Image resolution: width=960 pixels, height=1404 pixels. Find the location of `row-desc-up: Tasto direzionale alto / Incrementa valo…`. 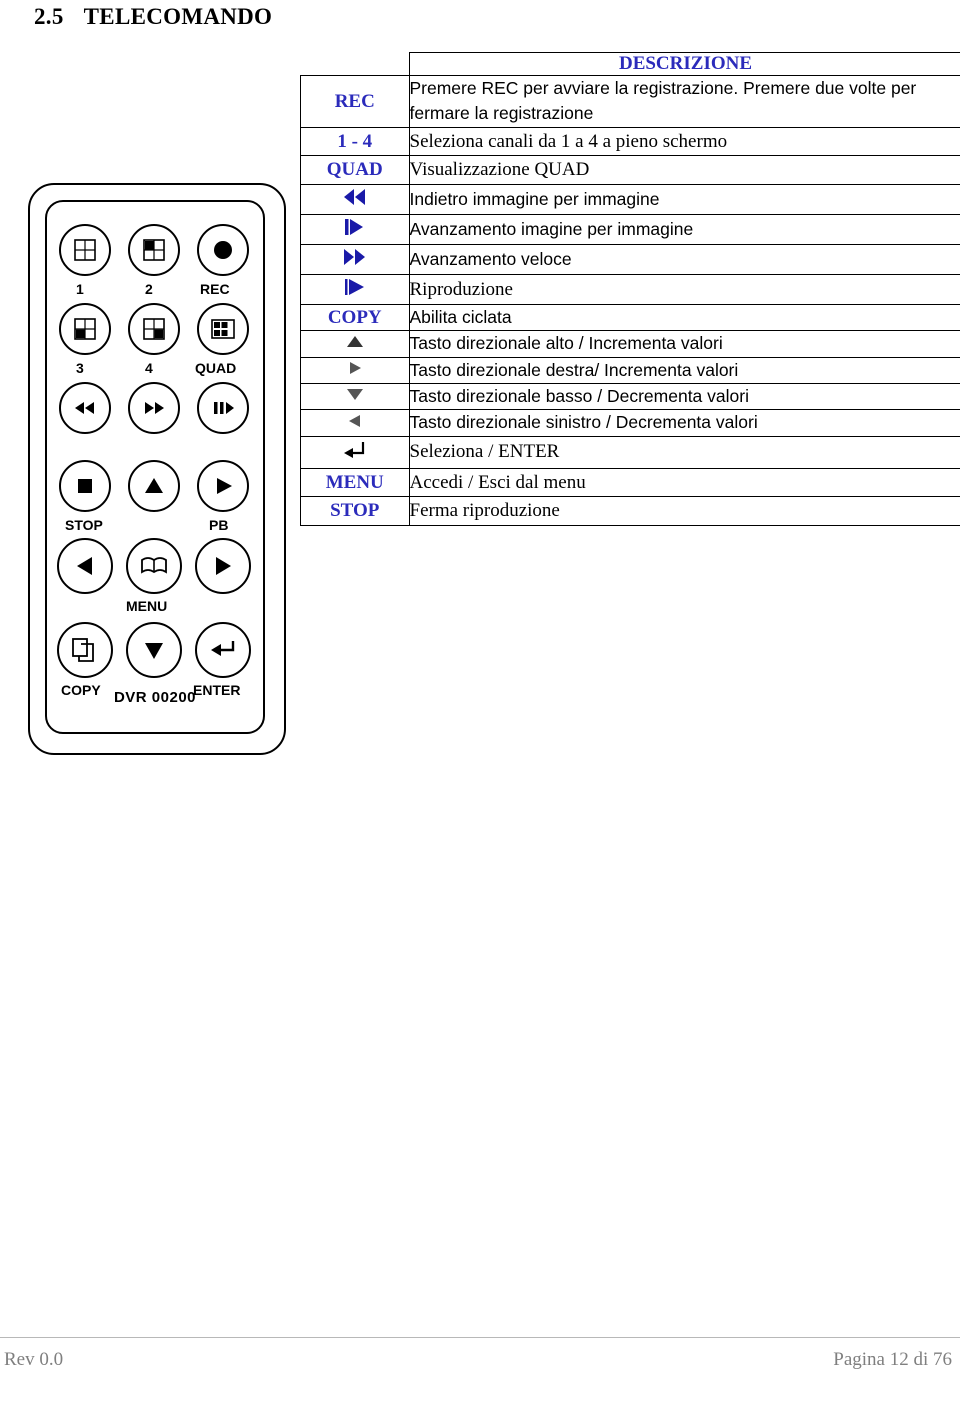

row-desc-up: Tasto direzionale alto / Incrementa valo… is located at coordinates (684, 344).